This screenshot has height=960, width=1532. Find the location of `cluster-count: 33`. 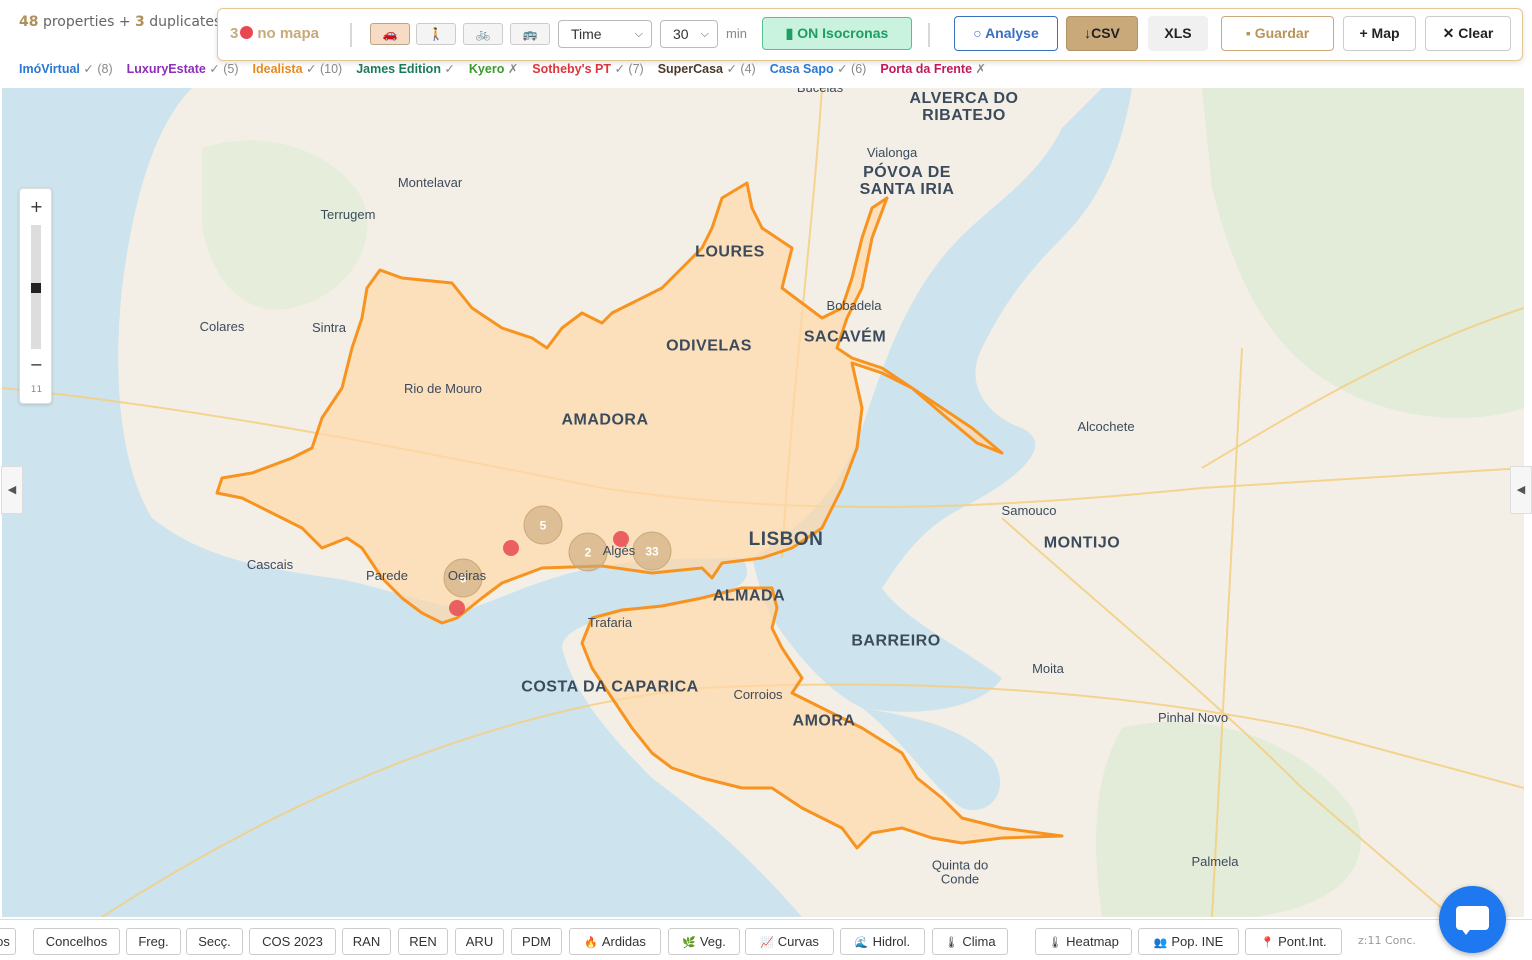

cluster-count: 33 is located at coordinates (652, 552).